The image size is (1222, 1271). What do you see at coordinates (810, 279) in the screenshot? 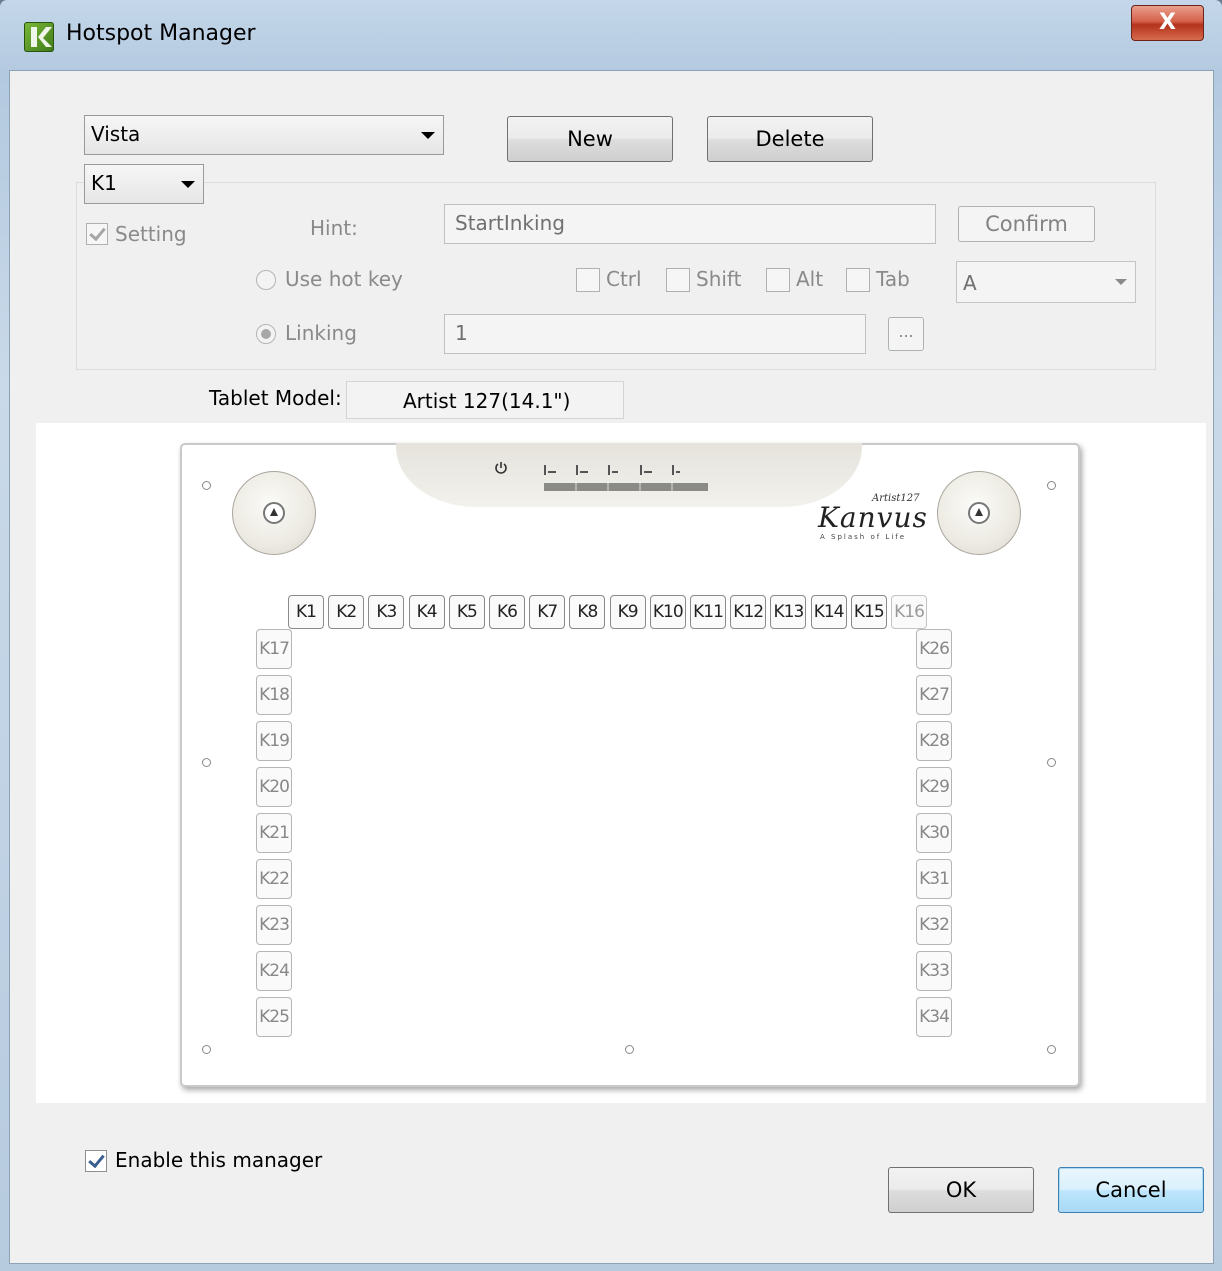
I see `alt-label: Alt` at bounding box center [810, 279].